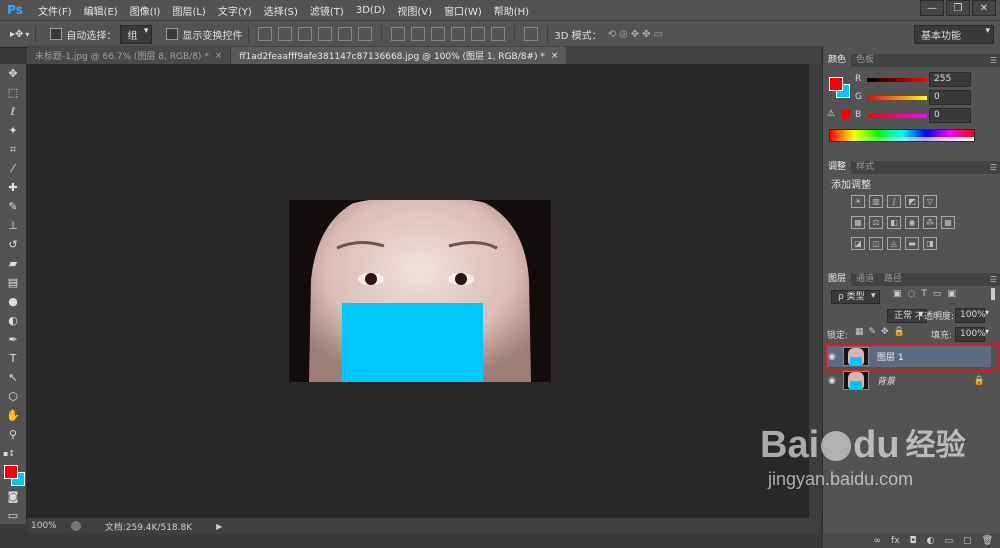 This screenshot has height=548, width=1000. Describe the element at coordinates (478, 34) in the screenshot. I see `distribute-hcenter-icon` at that location.